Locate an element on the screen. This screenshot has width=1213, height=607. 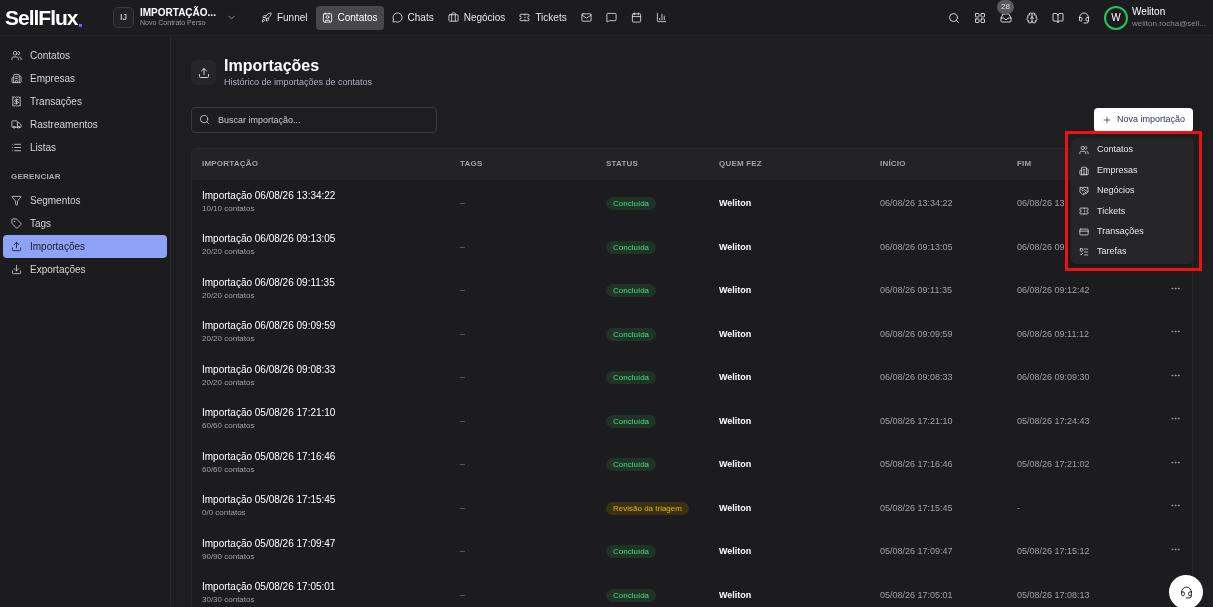
menu-item: Tickets is located at coordinates (1132, 211).